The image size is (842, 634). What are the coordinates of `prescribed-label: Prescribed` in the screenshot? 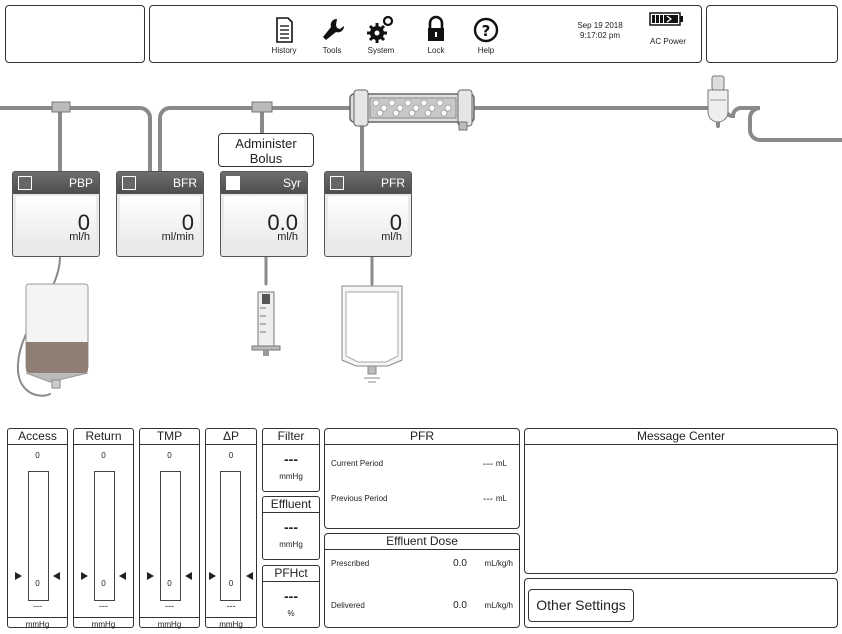 It's located at (350, 563).